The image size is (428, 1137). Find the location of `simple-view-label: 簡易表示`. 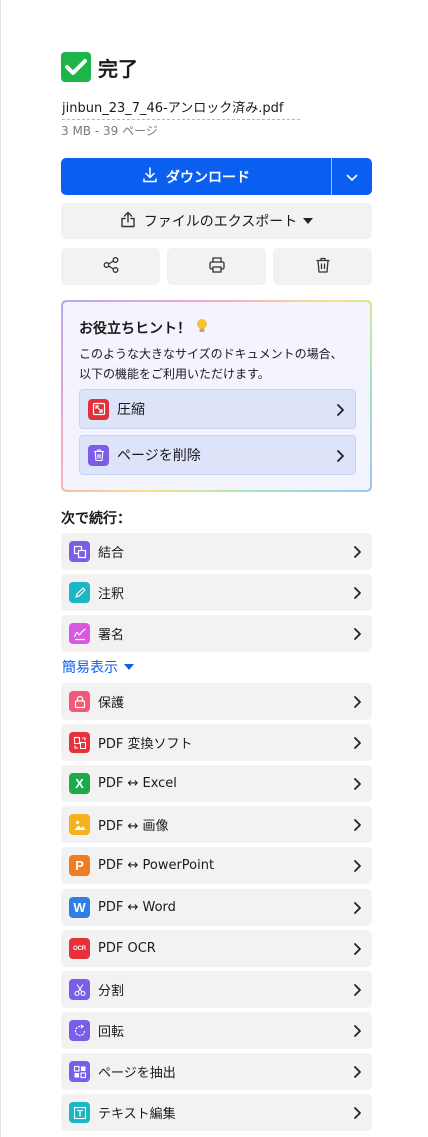

simple-view-label: 簡易表示 is located at coordinates (90, 668).